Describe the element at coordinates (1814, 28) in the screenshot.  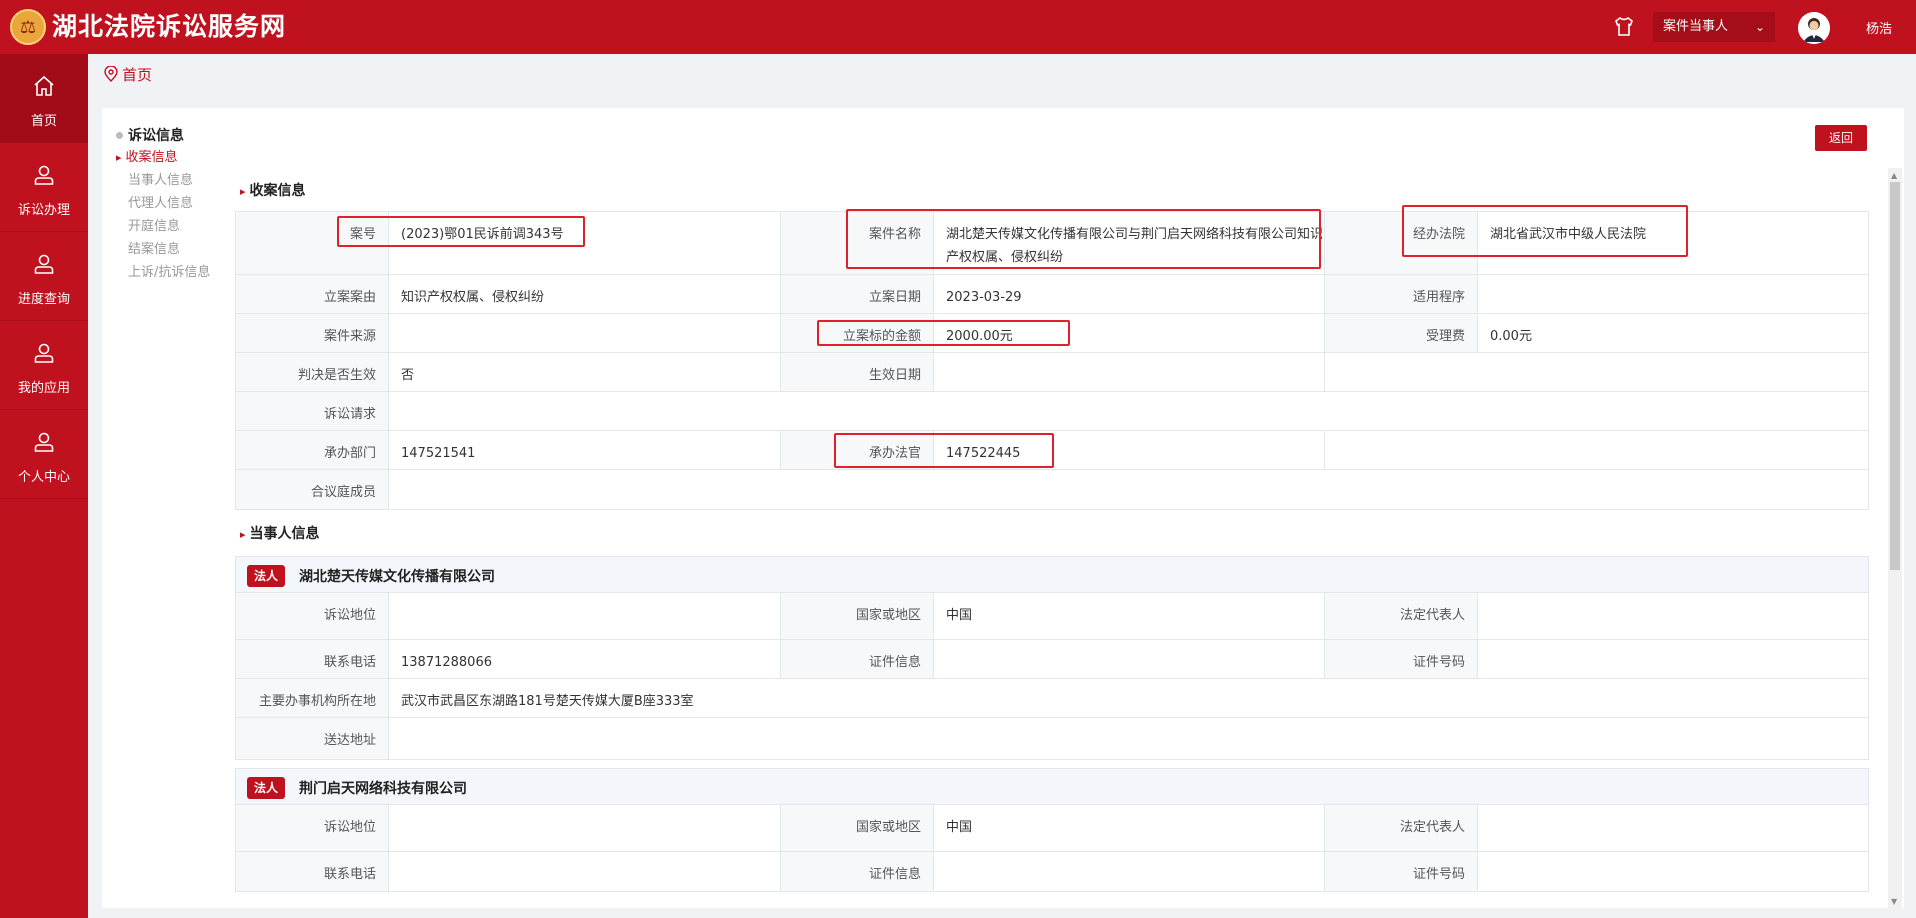
I see `avatar` at that location.